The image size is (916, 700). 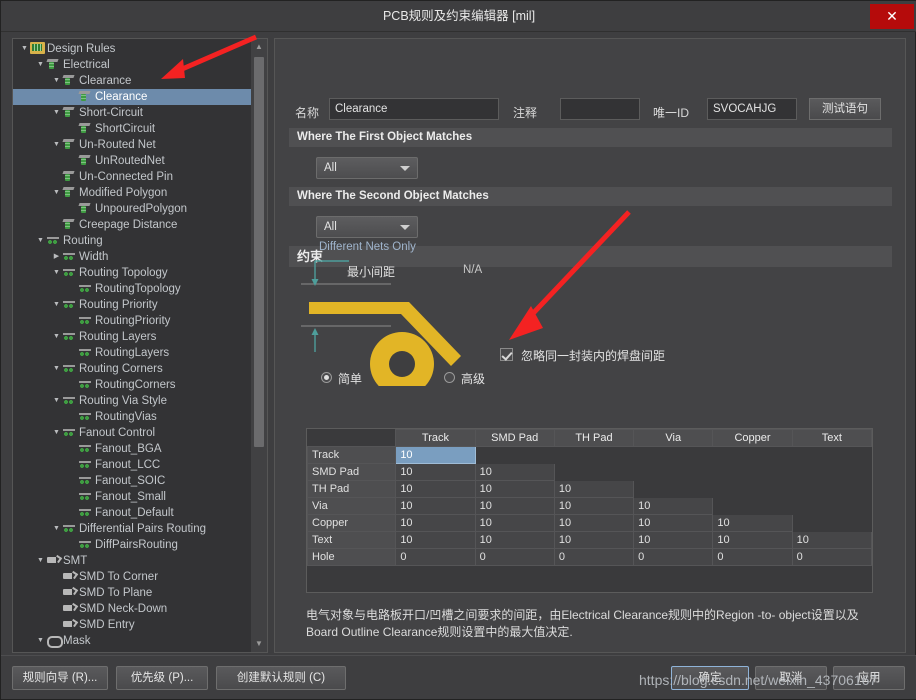 I want to click on tree-item-design-rules: ▼ Design Rules, so click(x=132, y=49).